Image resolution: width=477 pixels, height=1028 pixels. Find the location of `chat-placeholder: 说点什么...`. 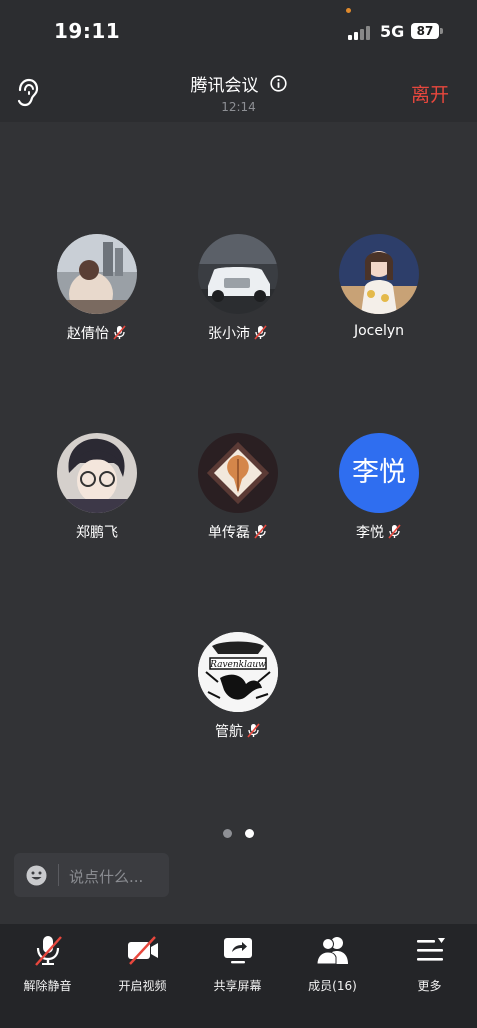

chat-placeholder: 说点什么... is located at coordinates (106, 877).